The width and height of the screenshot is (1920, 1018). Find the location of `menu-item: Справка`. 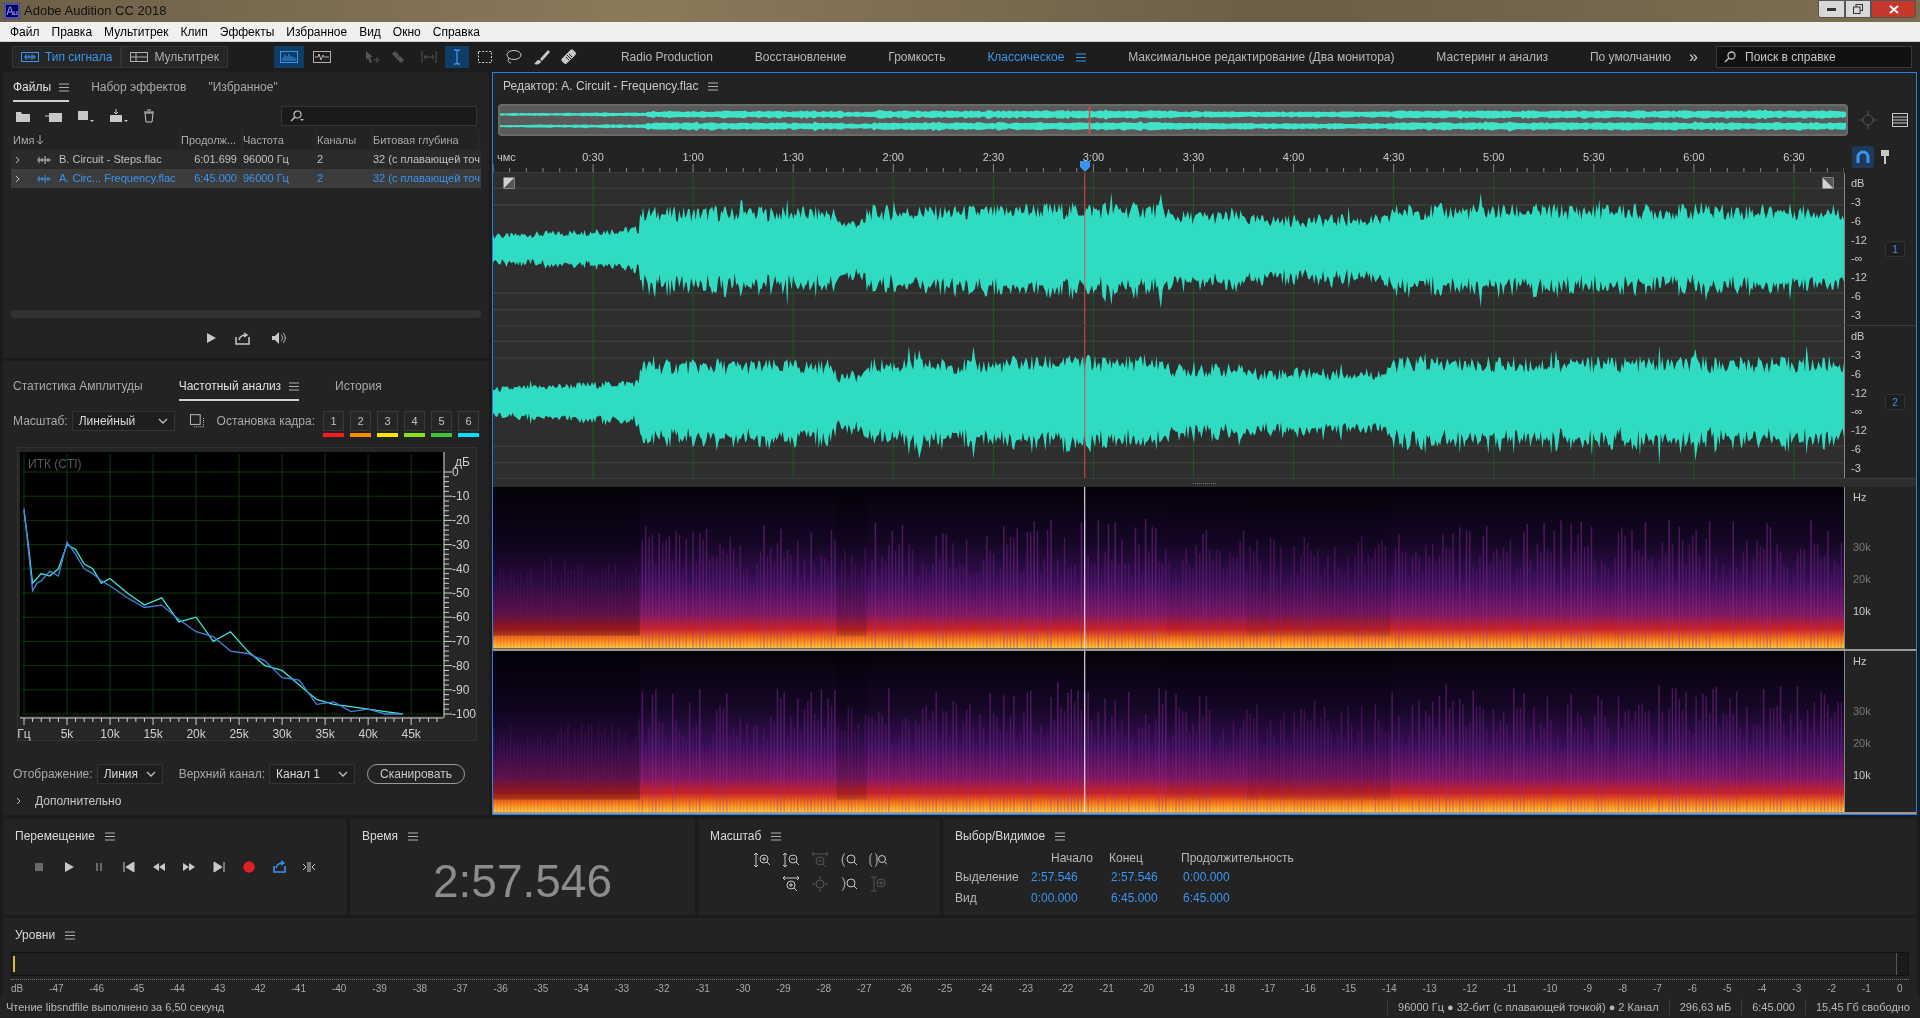

menu-item: Справка is located at coordinates (456, 31).